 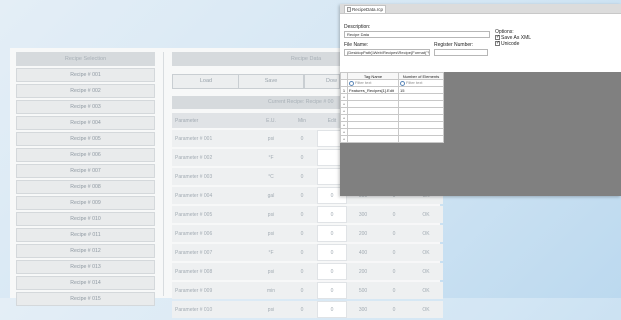 I want to click on recipe-list-item: Recipe # 004, so click(x=85, y=123).